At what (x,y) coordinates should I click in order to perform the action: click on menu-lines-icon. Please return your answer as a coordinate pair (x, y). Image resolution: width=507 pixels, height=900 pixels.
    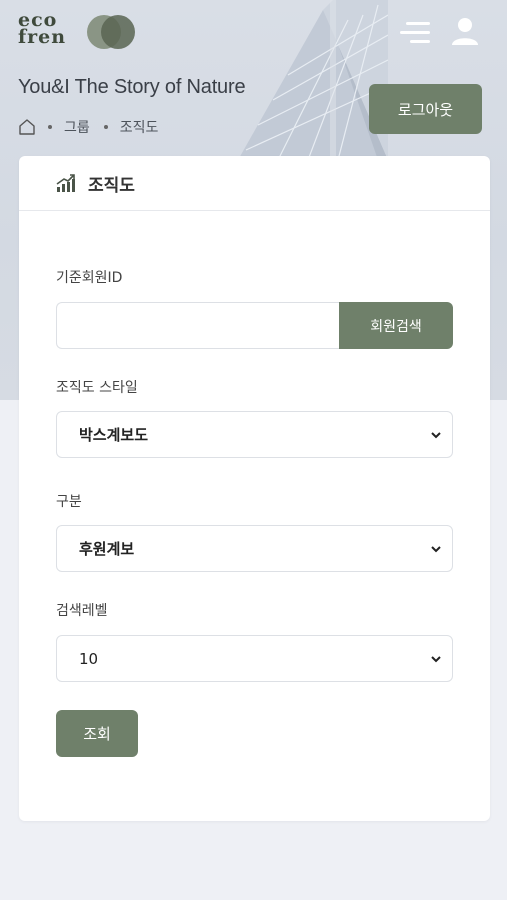
    Looking at the image, I should click on (415, 33).